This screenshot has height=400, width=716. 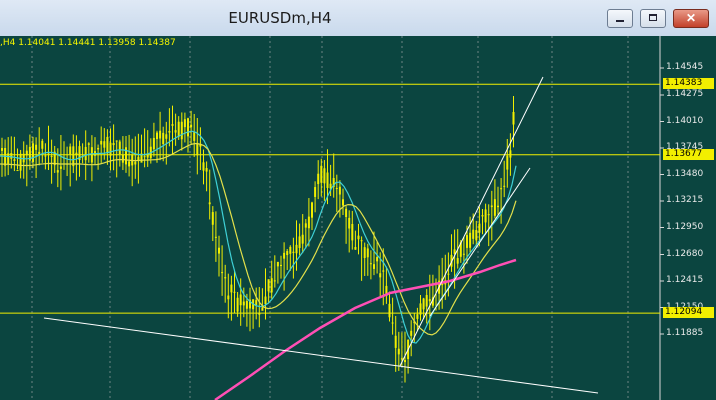 I want to click on maximize-button, so click(x=653, y=18).